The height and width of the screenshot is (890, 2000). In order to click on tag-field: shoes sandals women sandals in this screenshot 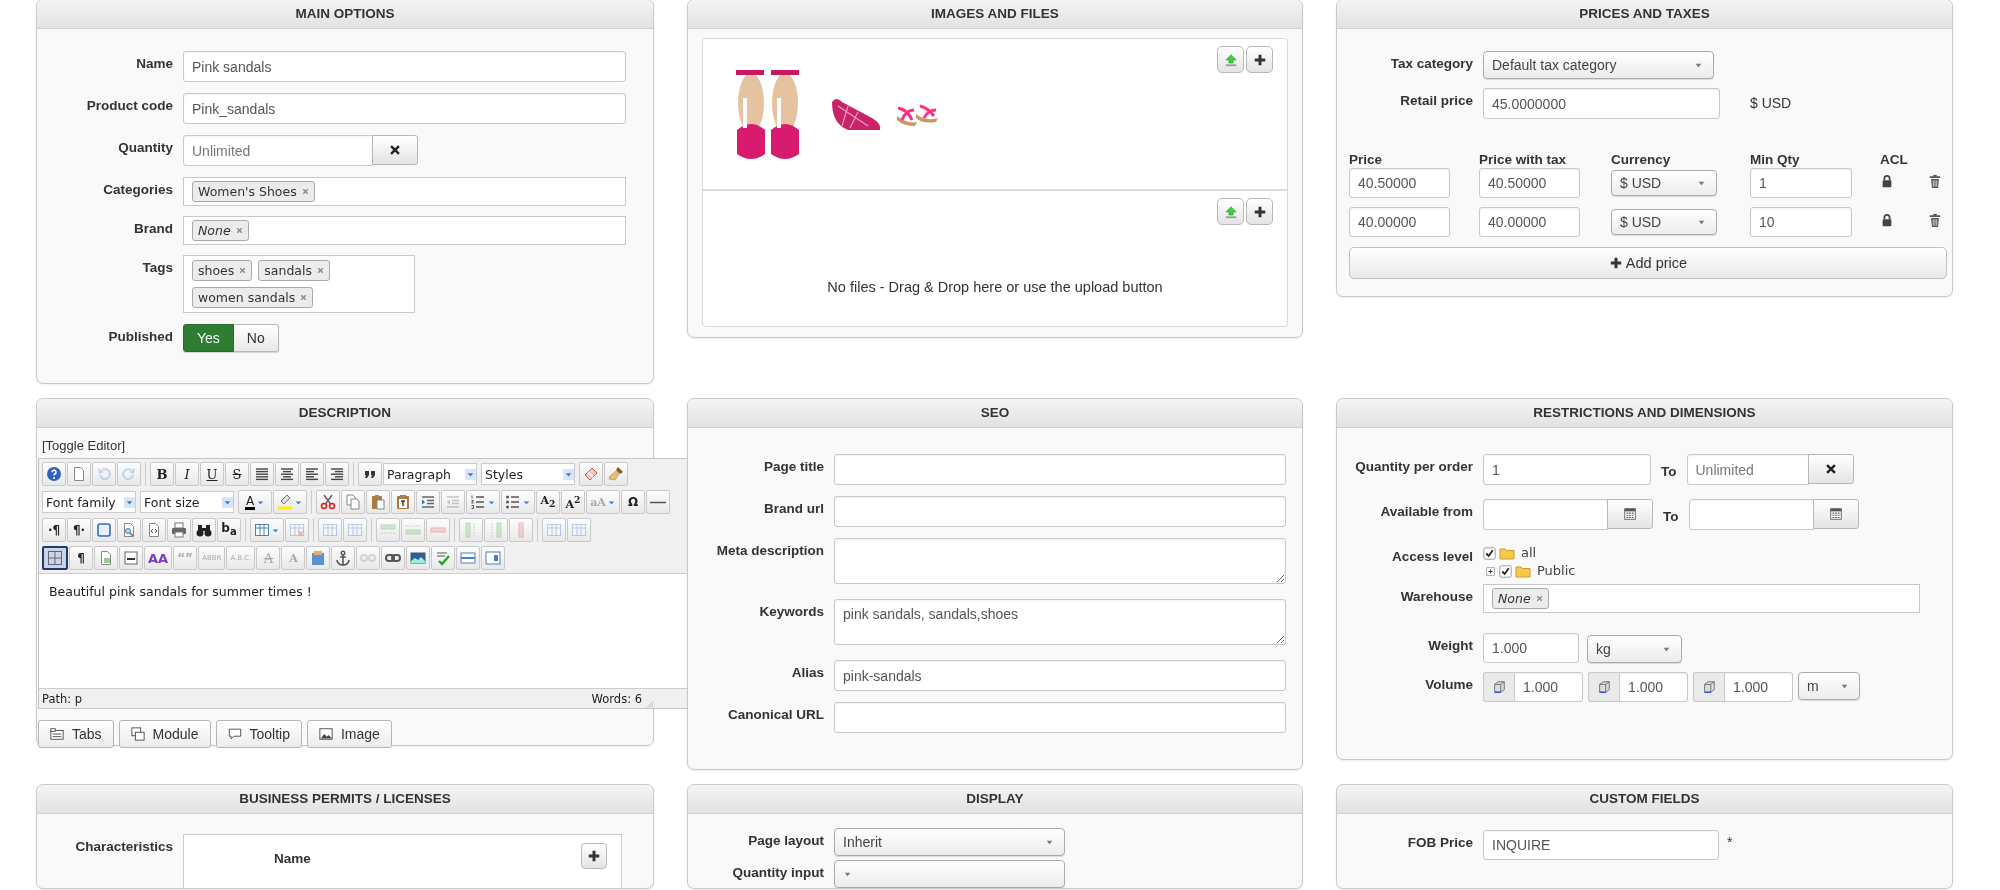, I will do `click(299, 284)`.